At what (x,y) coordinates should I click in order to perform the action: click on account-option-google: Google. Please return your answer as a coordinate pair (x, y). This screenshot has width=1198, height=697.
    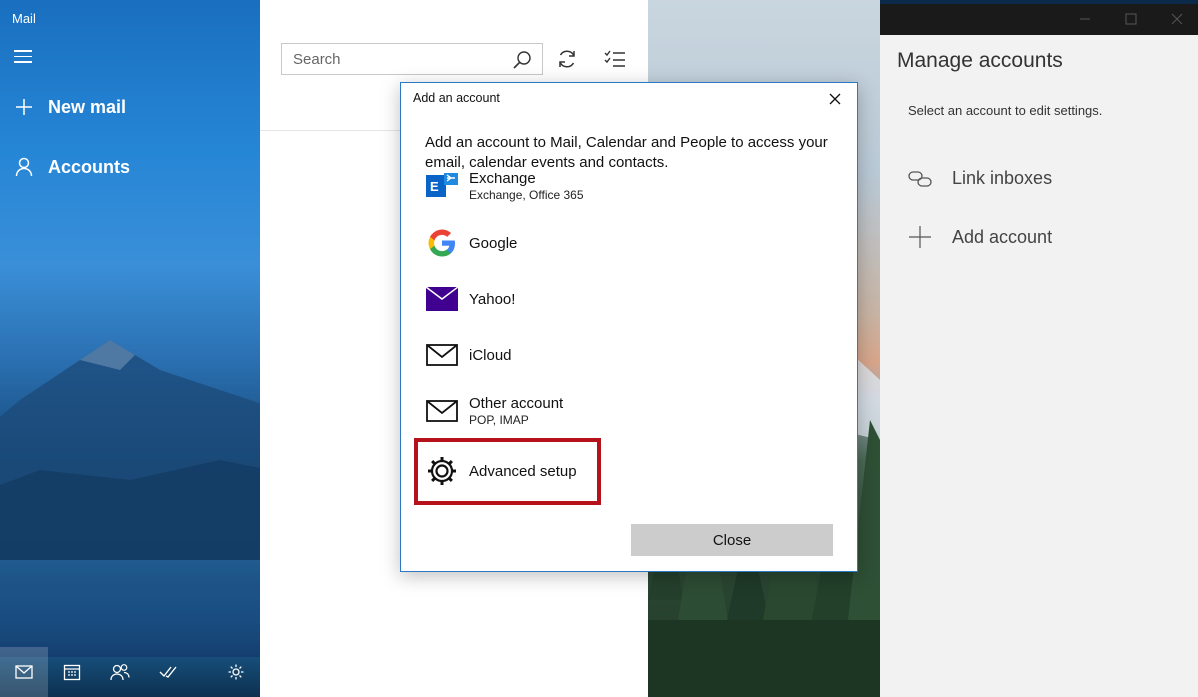
    Looking at the image, I should click on (471, 243).